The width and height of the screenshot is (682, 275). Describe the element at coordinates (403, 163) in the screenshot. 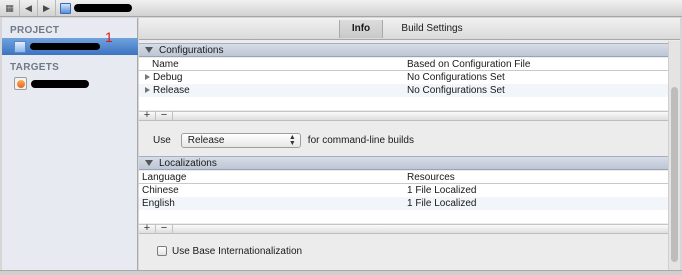

I see `localizations-header: Localizations` at that location.